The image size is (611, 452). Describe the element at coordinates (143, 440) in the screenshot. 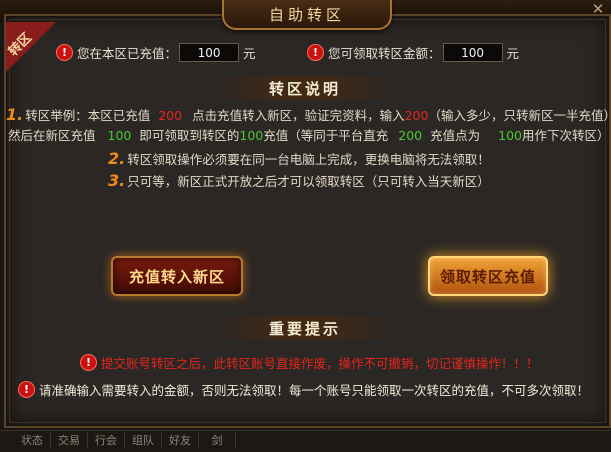

I see `bottom-tab: 组队` at that location.